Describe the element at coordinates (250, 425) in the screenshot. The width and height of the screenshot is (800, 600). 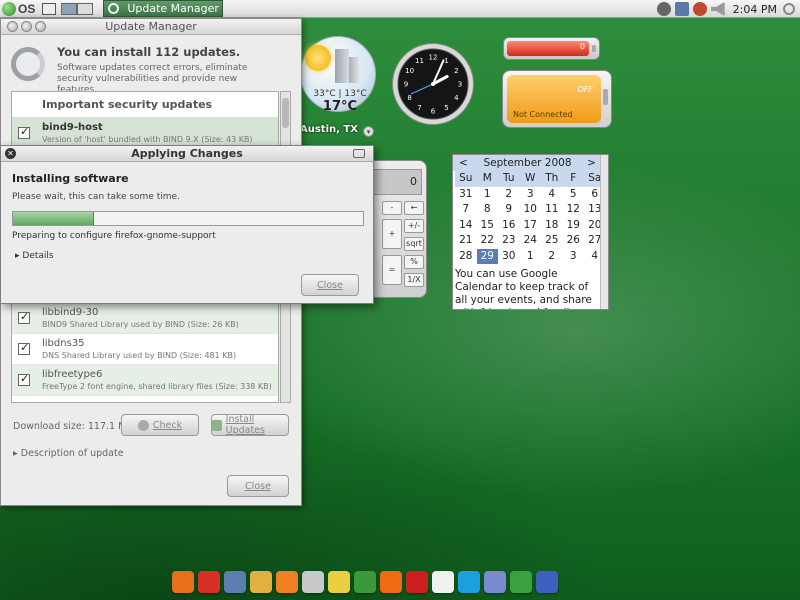
I see `install-updates-button: Install Updates` at that location.